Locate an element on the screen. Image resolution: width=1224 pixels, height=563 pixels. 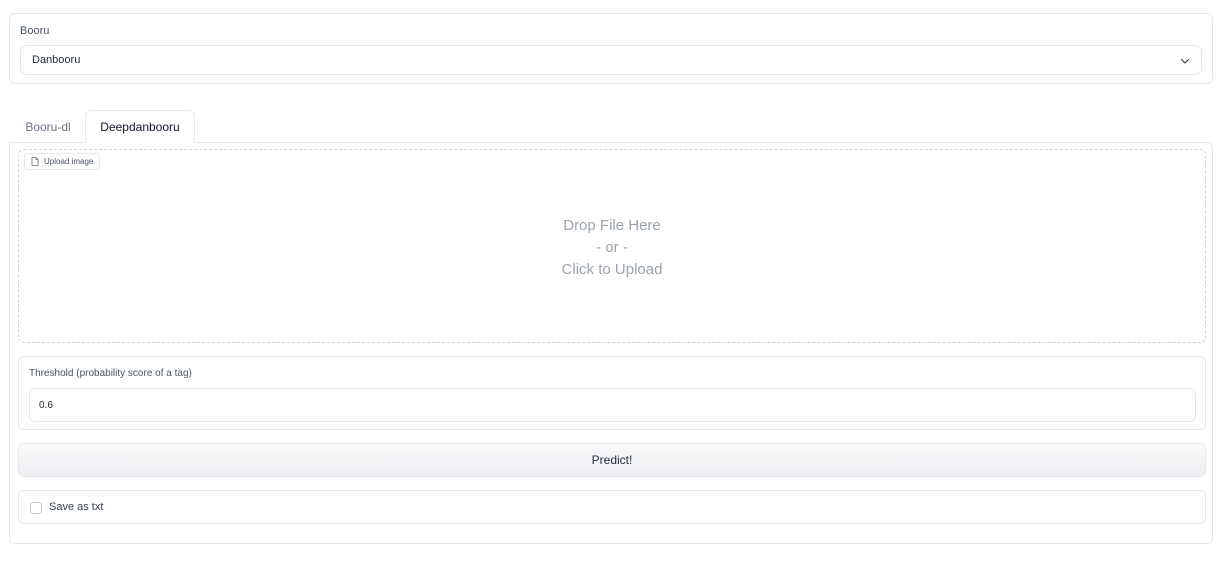
booru-label: Booru is located at coordinates (35, 31).